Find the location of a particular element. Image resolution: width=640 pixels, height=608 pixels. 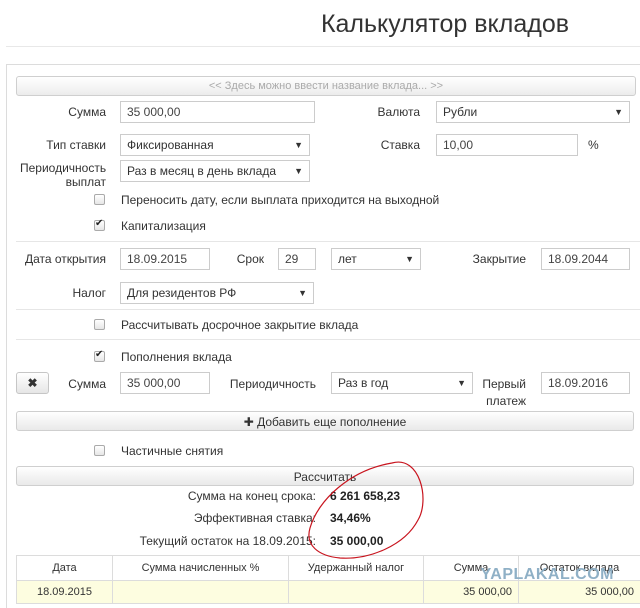

currency-value: Рубли is located at coordinates (460, 112).